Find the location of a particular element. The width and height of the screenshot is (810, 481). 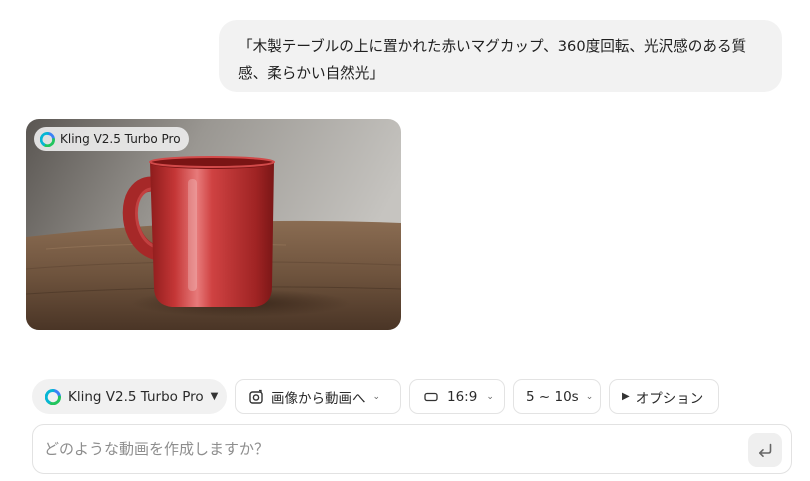

mode-selector-button: 画像から動画へ ⌄ is located at coordinates (318, 396).